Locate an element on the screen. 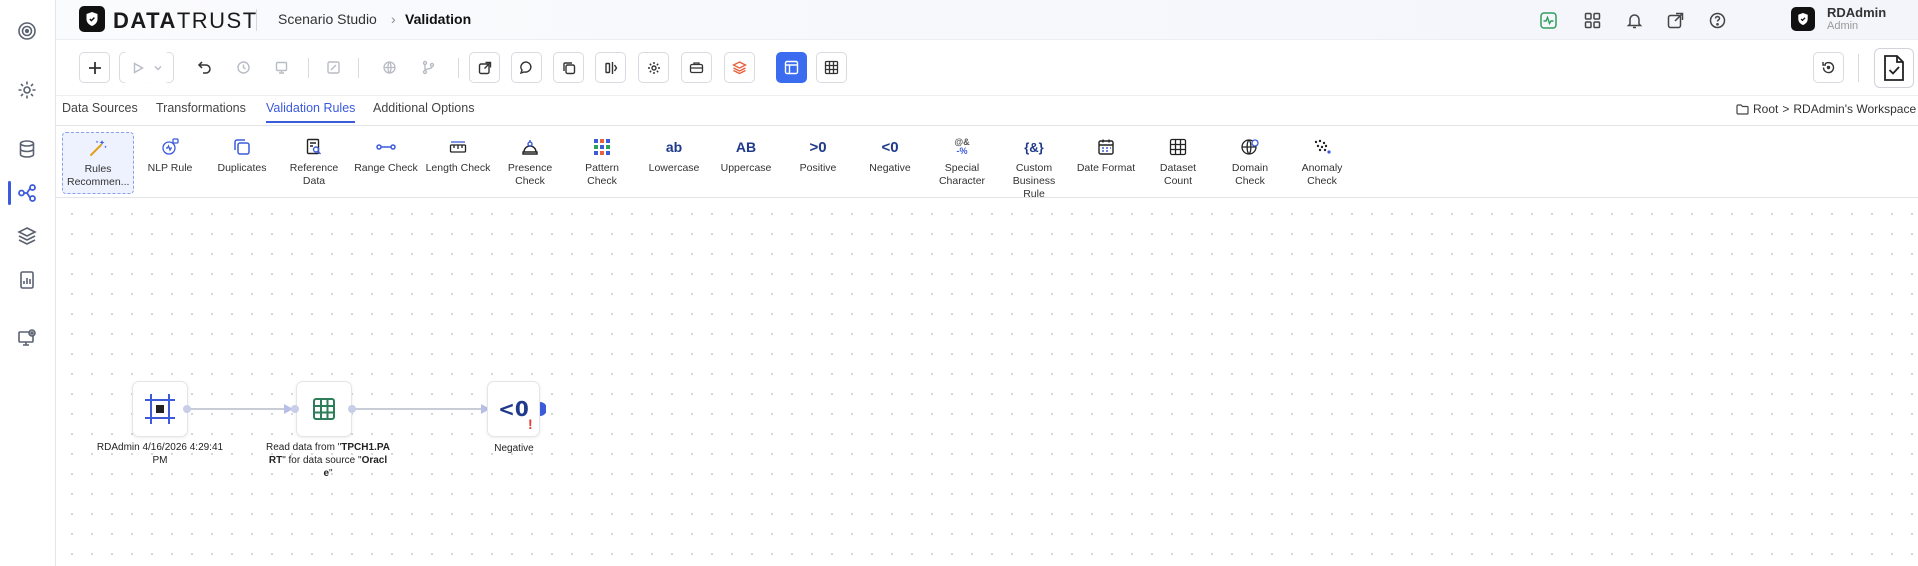  edit-button is located at coordinates (333, 67).